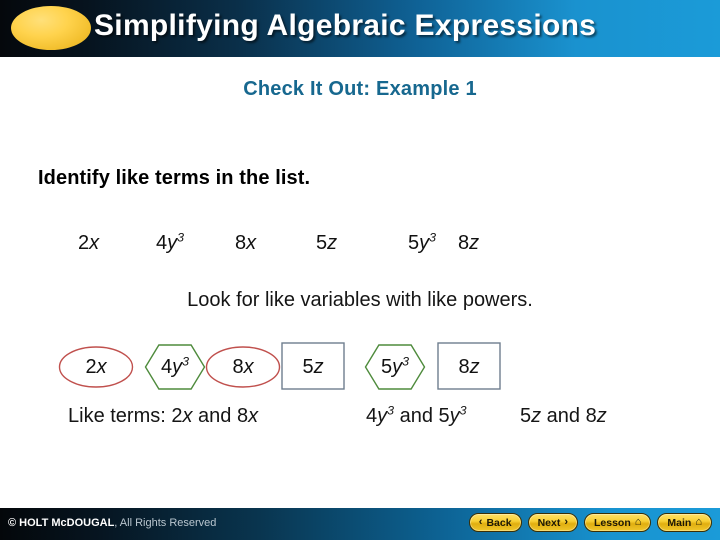  Describe the element at coordinates (61, 523) in the screenshot. I see `copyright-brand: © HOLT McDOUGAL` at that location.